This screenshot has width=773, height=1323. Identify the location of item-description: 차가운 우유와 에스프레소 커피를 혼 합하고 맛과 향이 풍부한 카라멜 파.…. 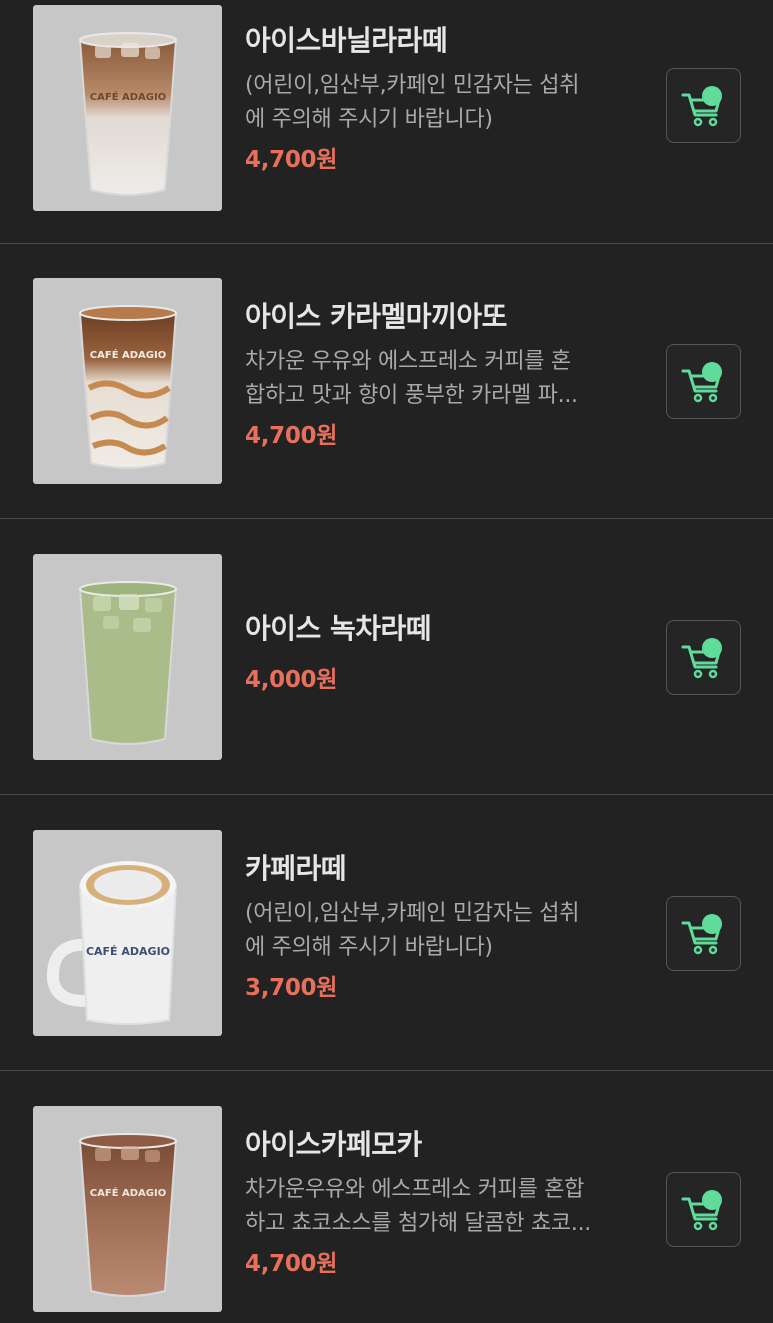
(437, 379).